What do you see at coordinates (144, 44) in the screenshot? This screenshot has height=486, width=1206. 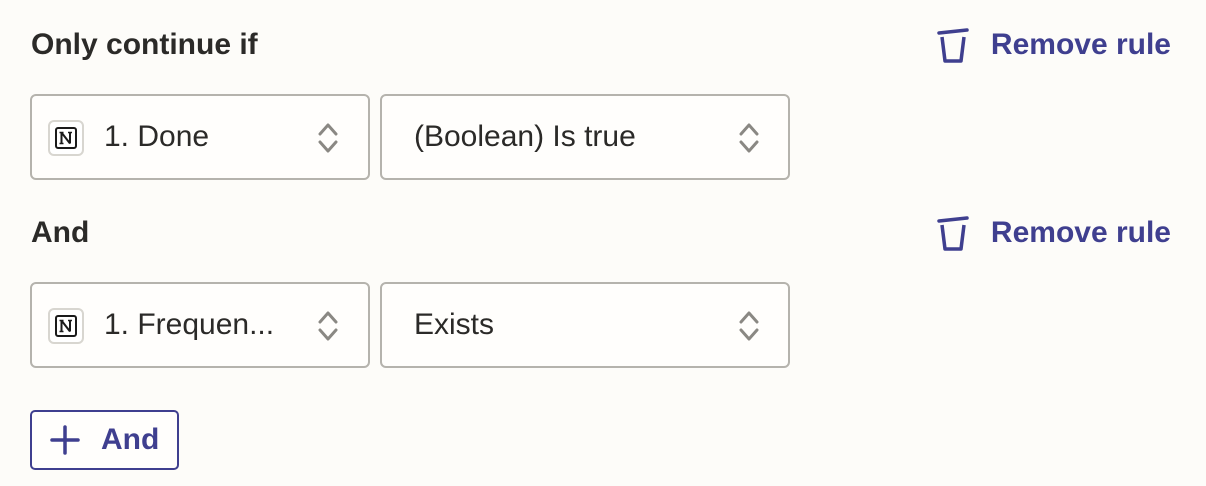 I see `rule-1-title: Only continue if` at bounding box center [144, 44].